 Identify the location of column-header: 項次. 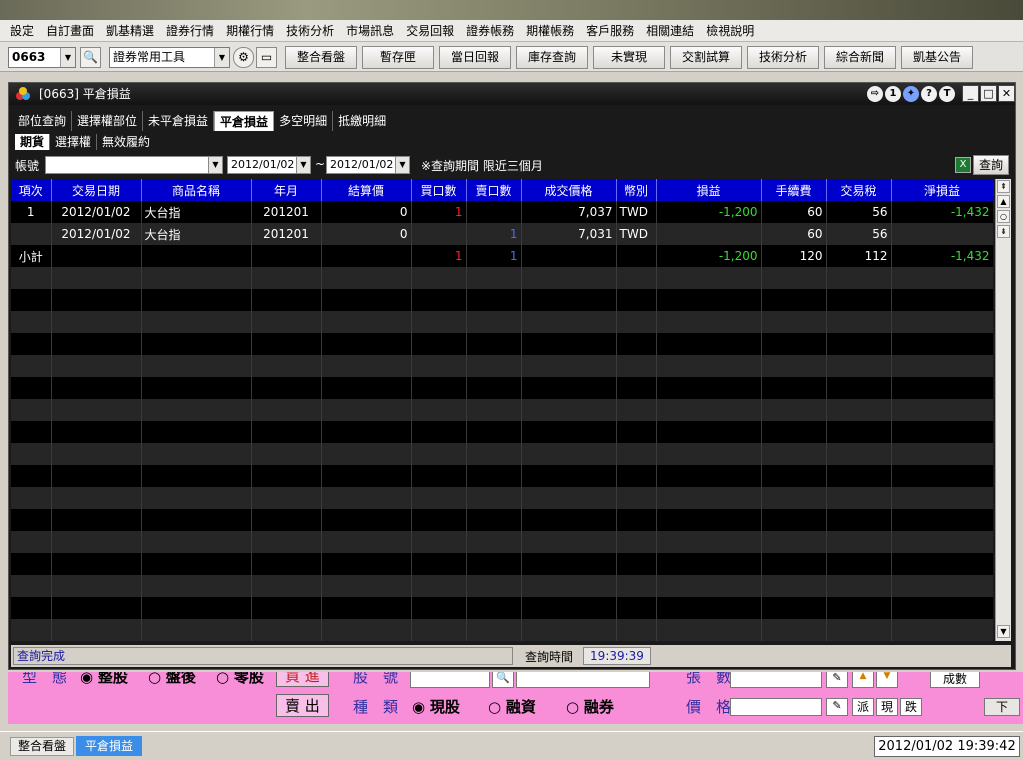
(31, 190).